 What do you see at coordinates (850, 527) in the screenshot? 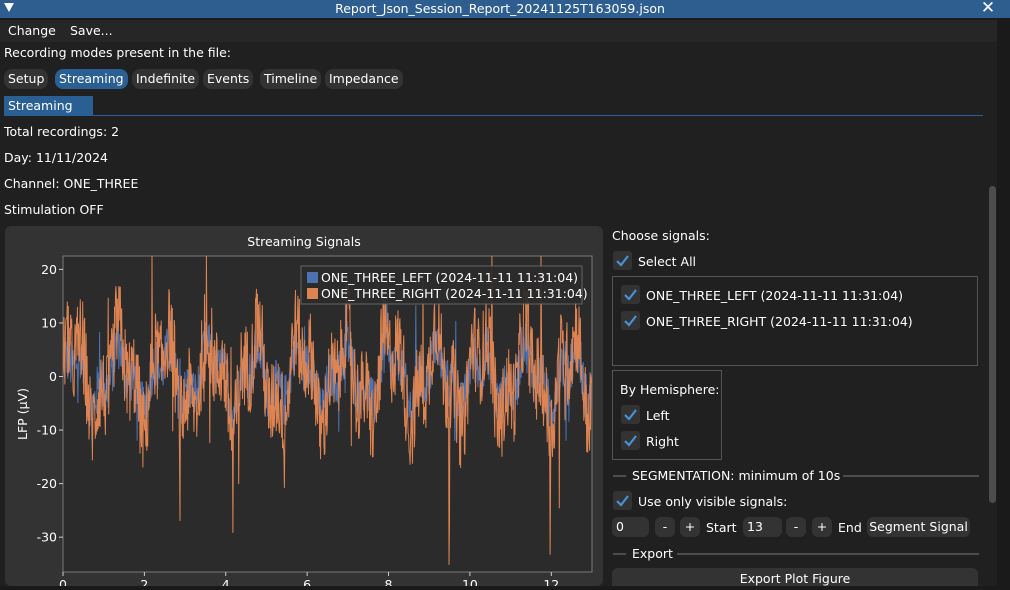
I see `end-label: End` at bounding box center [850, 527].